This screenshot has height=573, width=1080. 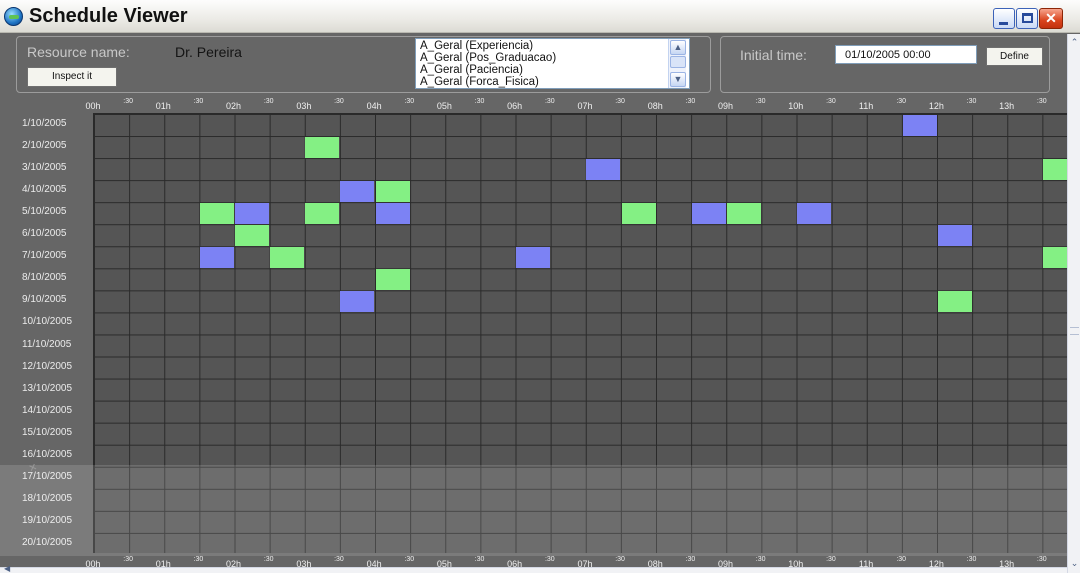 I want to click on attribute-list-scrollbar: ▲ ▼, so click(x=677, y=63).